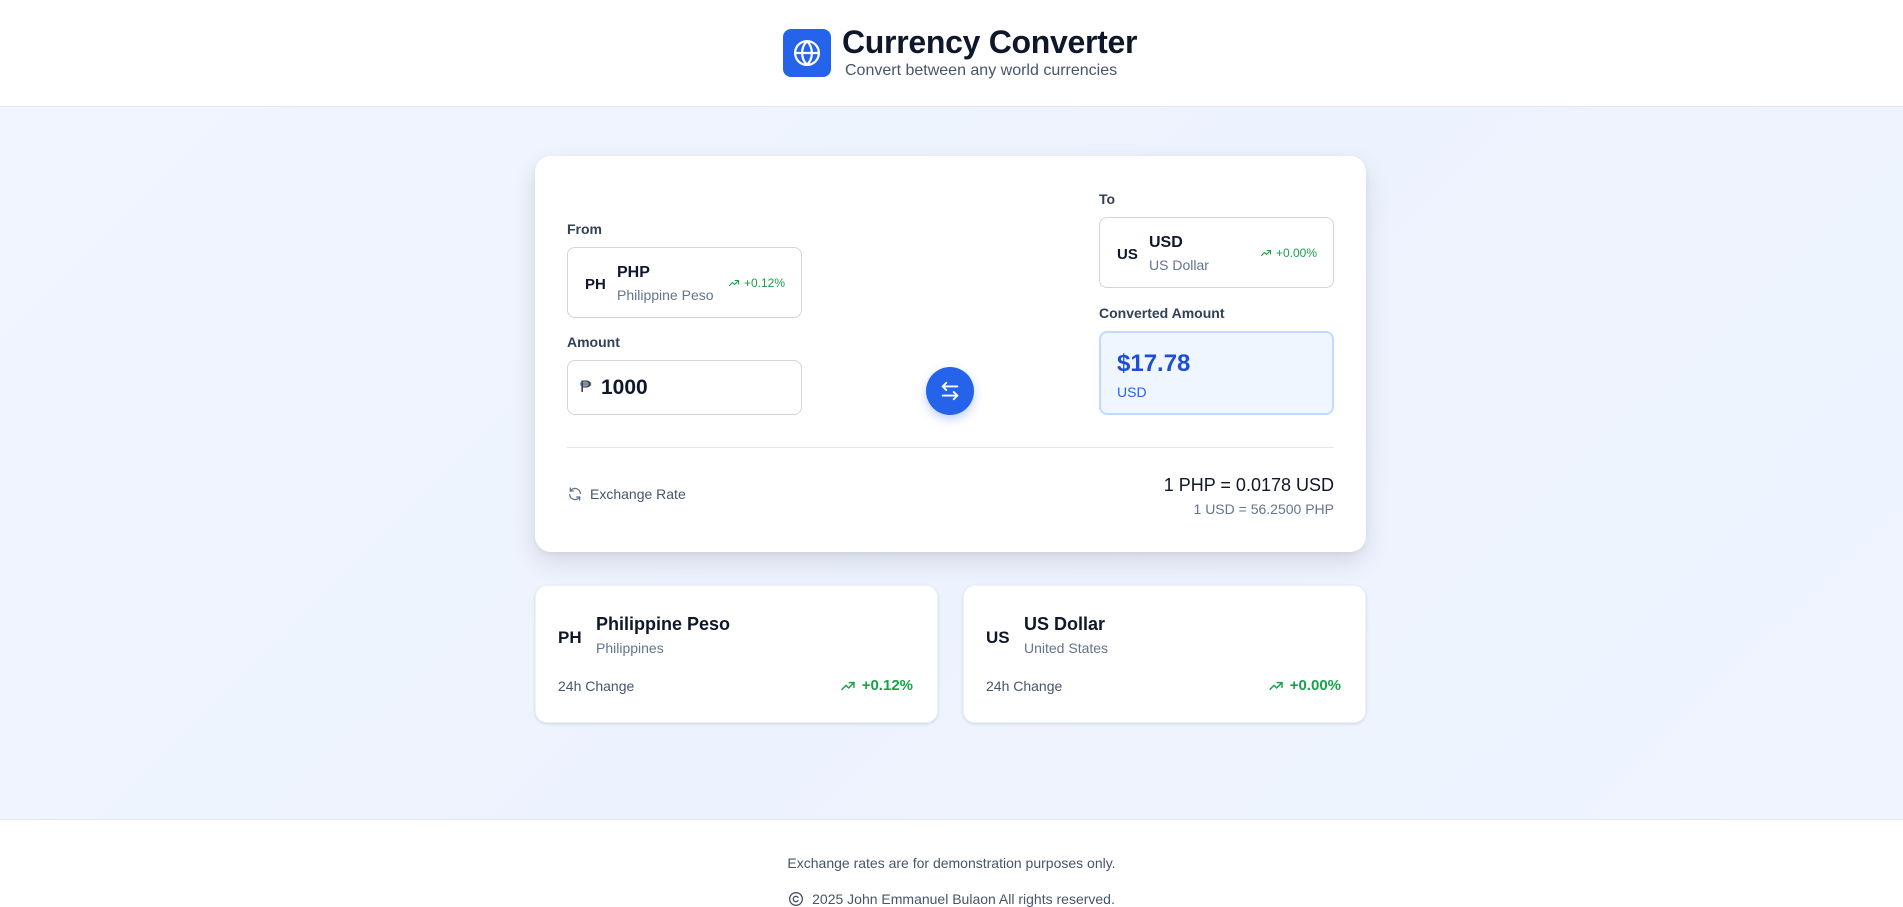 The image size is (1903, 907). What do you see at coordinates (764, 283) in the screenshot?
I see `from-change-value: +0.12%` at bounding box center [764, 283].